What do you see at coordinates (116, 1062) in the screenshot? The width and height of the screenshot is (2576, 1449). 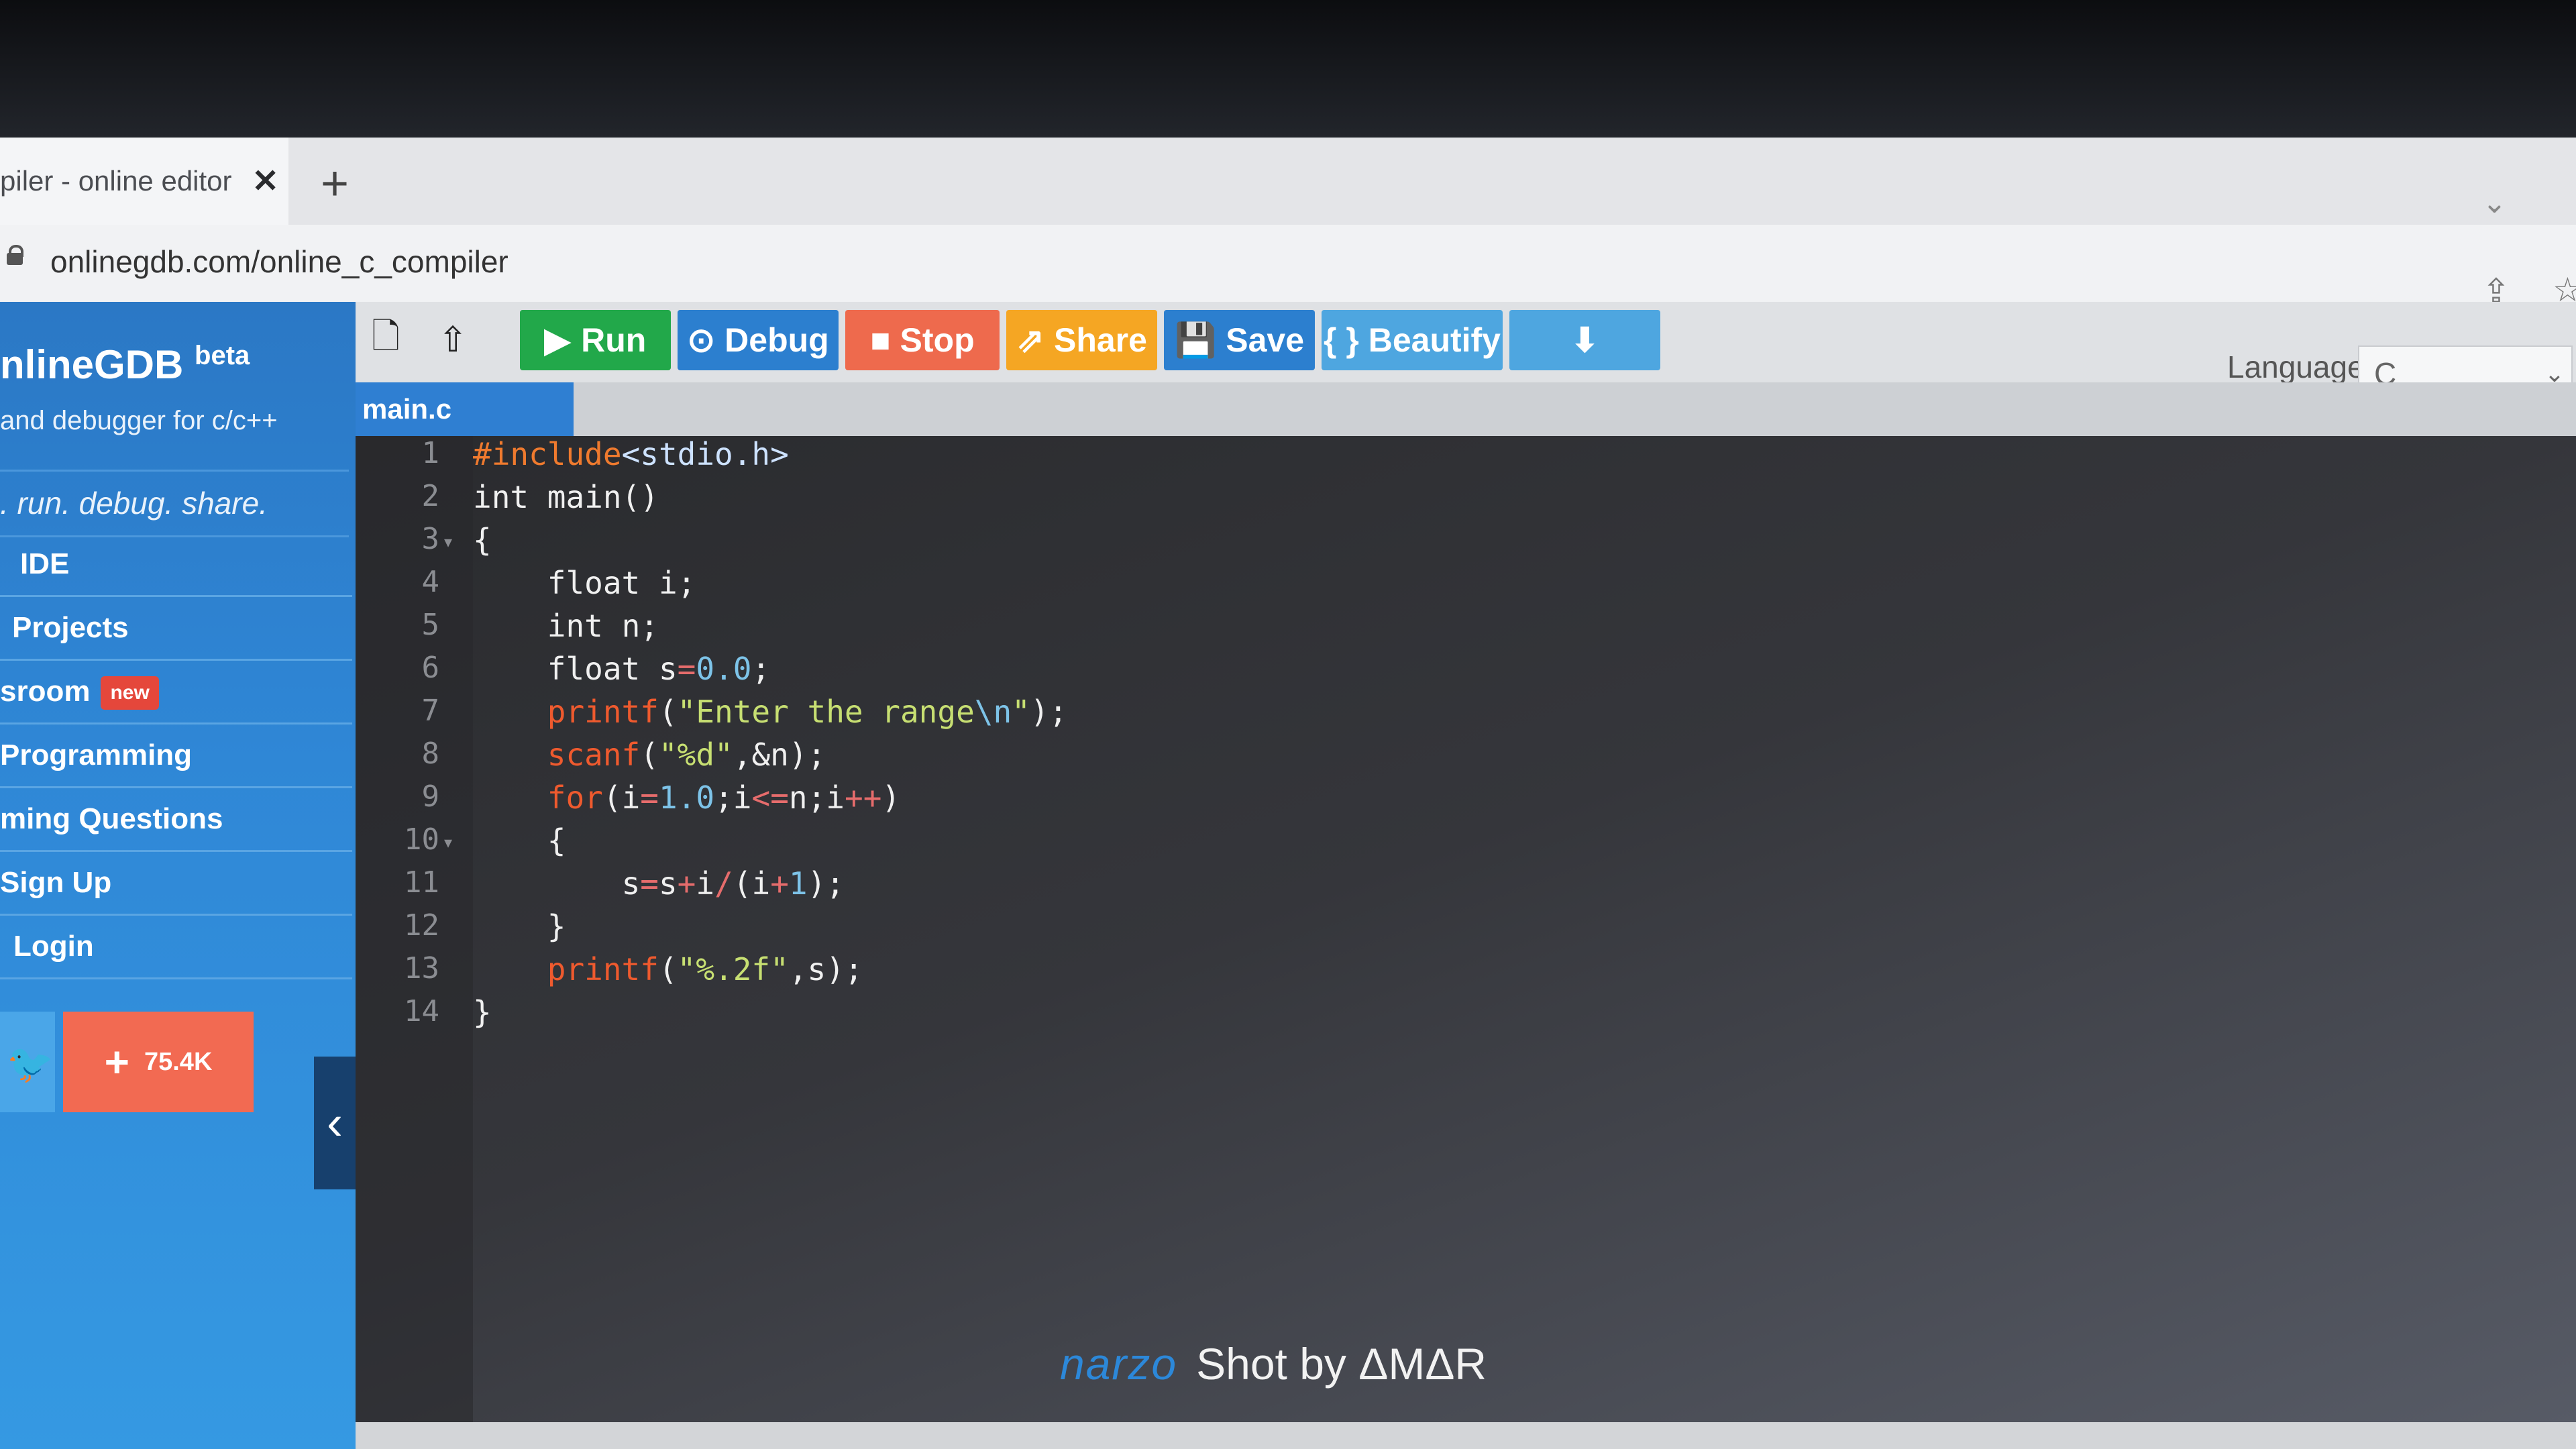 I see `plus-icon: +` at bounding box center [116, 1062].